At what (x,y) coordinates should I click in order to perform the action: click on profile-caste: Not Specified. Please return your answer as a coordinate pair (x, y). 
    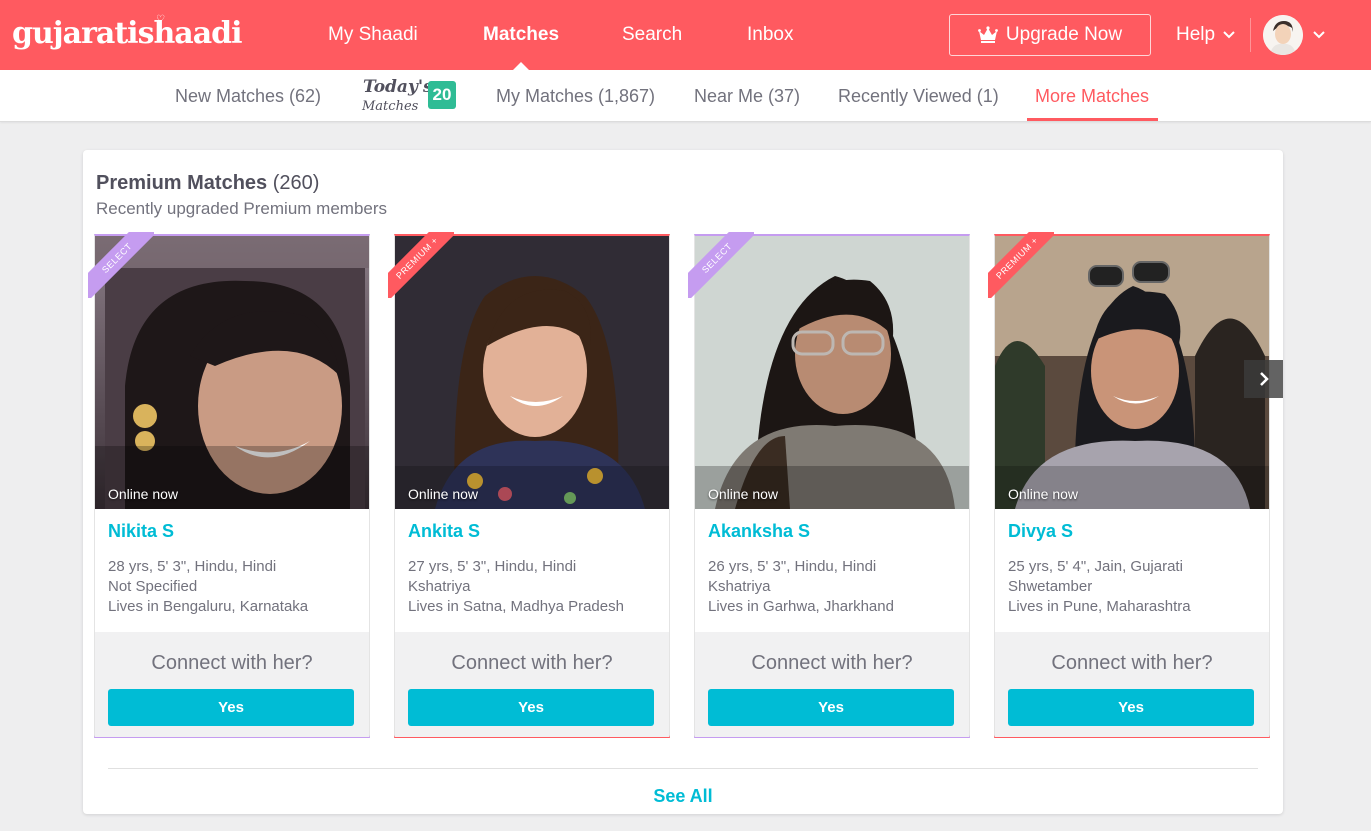
    Looking at the image, I should click on (153, 586).